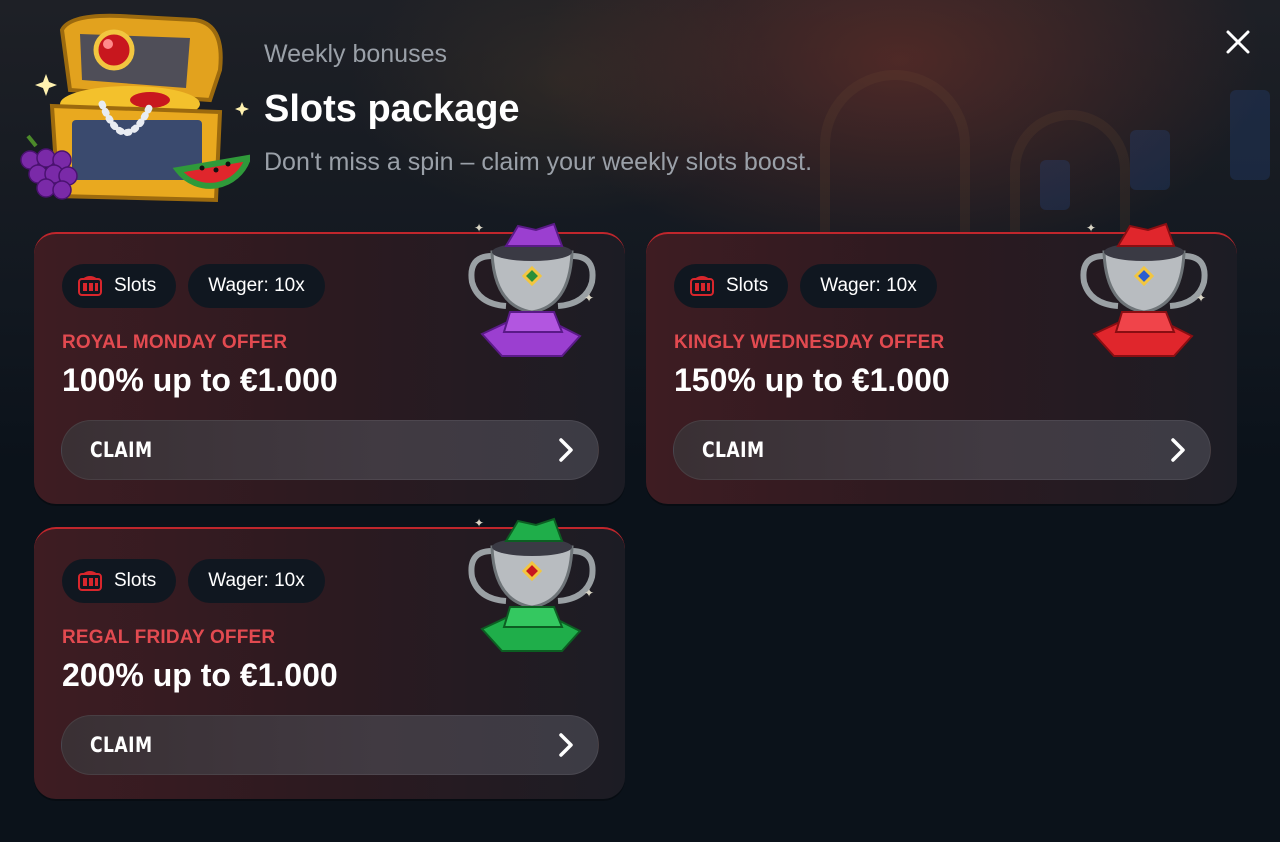  What do you see at coordinates (169, 637) in the screenshot?
I see `offer-name: REGAL FRIDAY OFFER` at bounding box center [169, 637].